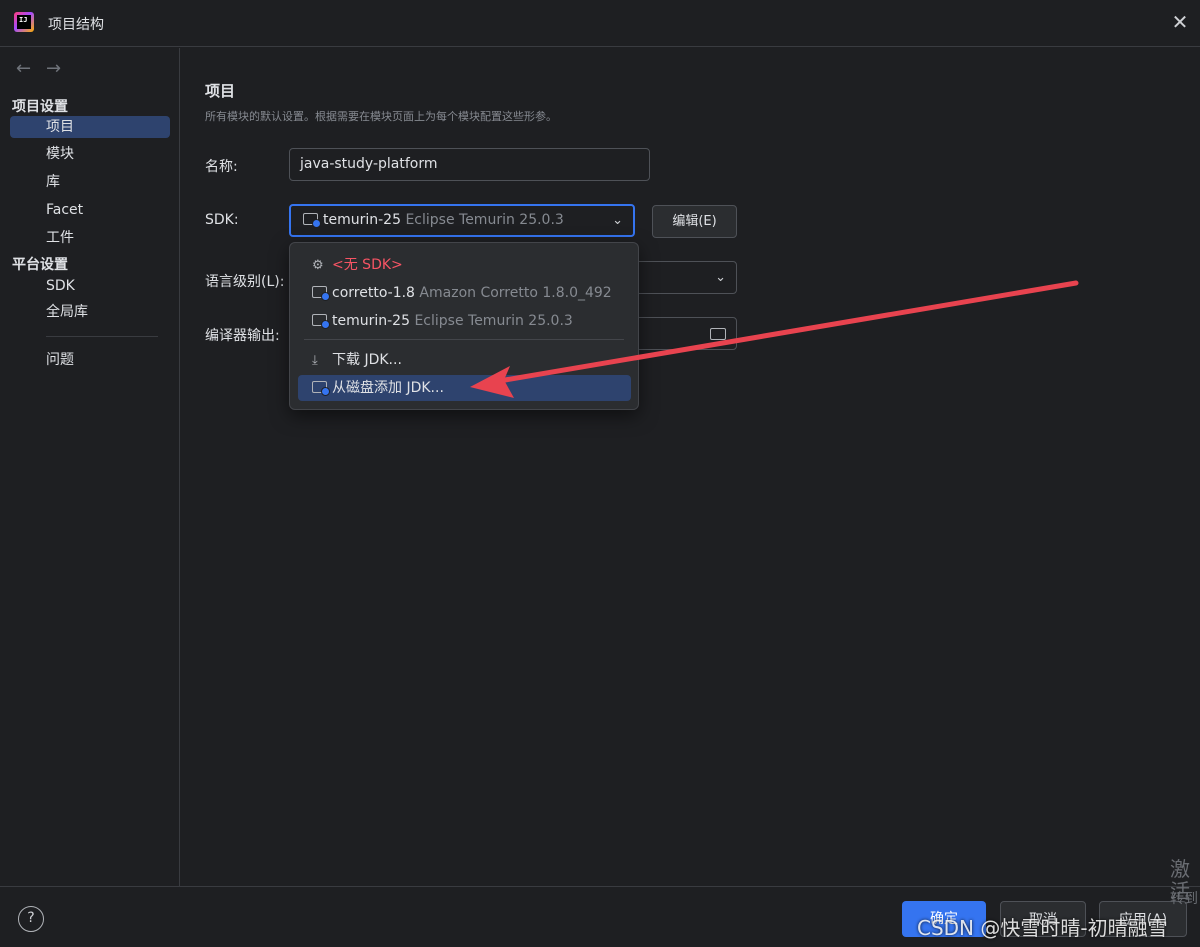  I want to click on sdk-selected-name: temurin-25, so click(362, 220).